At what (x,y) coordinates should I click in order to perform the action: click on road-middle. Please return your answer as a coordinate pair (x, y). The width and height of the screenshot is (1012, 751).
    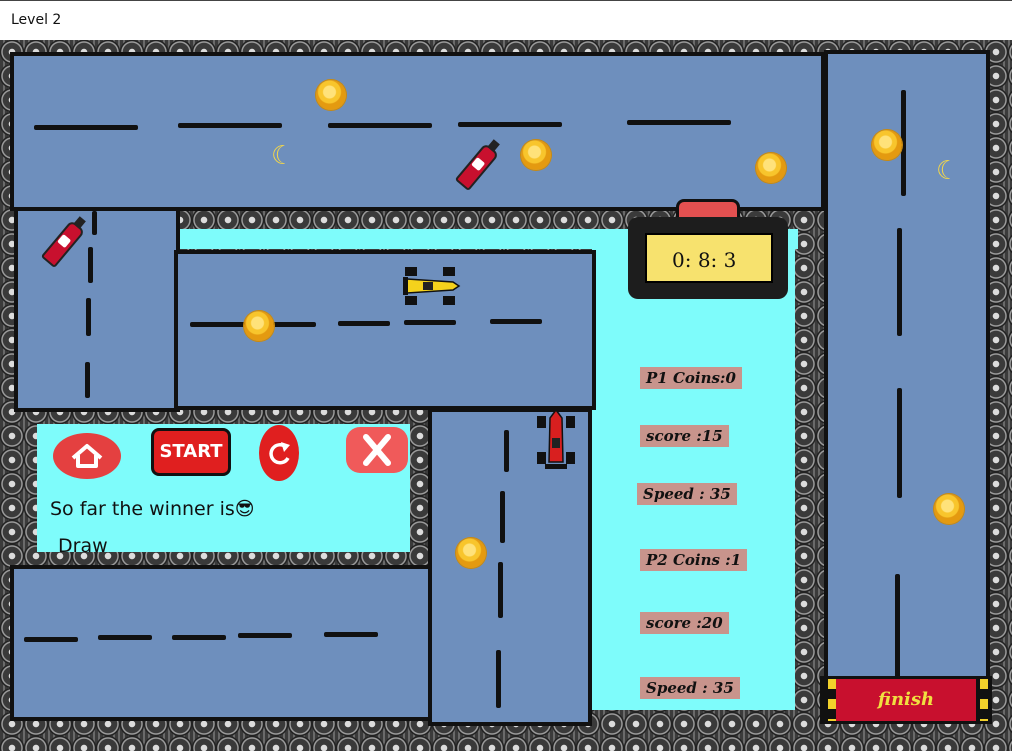
    Looking at the image, I should click on (385, 330).